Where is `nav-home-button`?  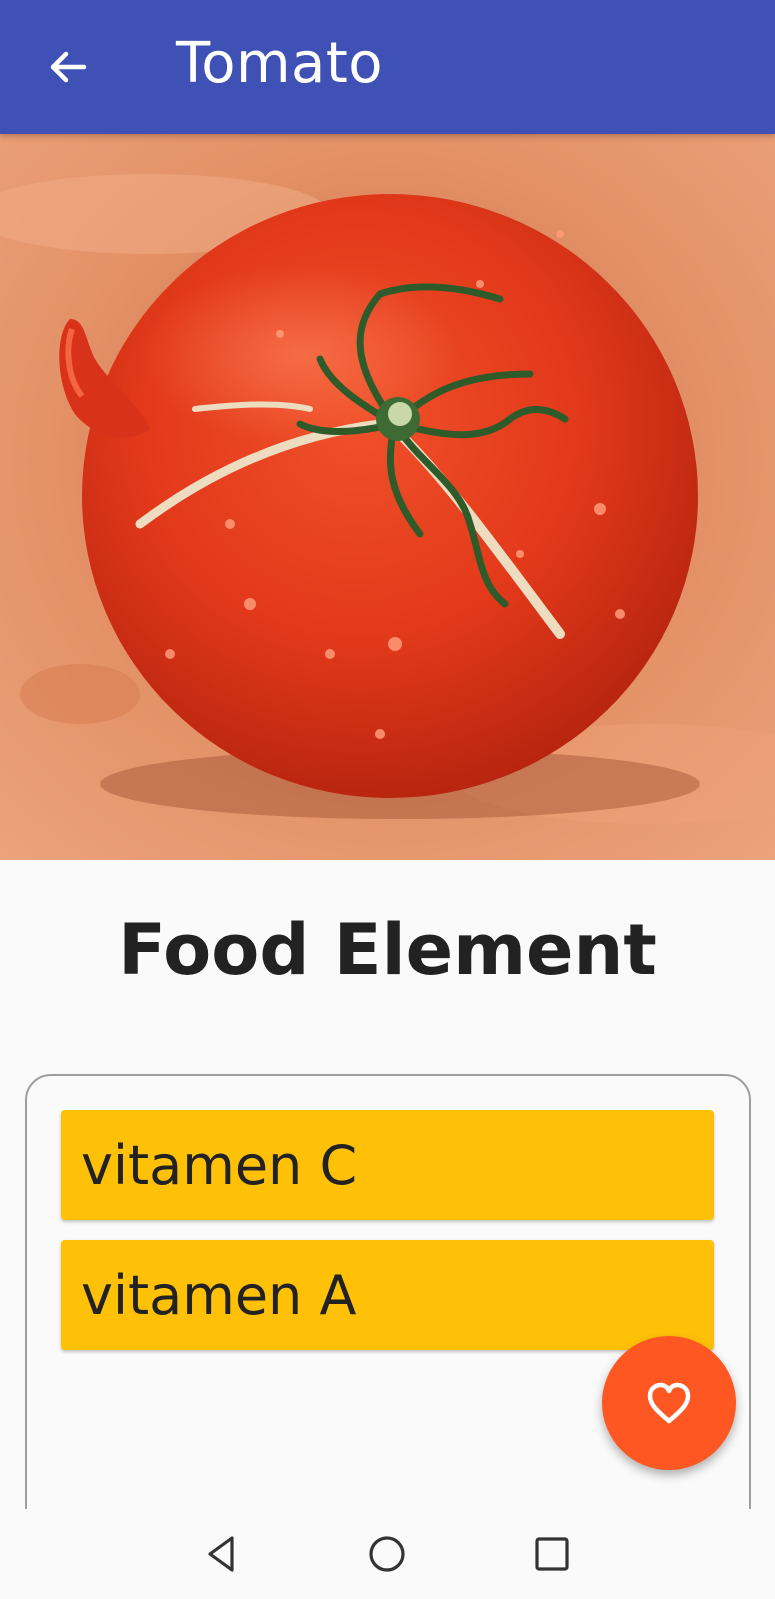
nav-home-button is located at coordinates (387, 1554).